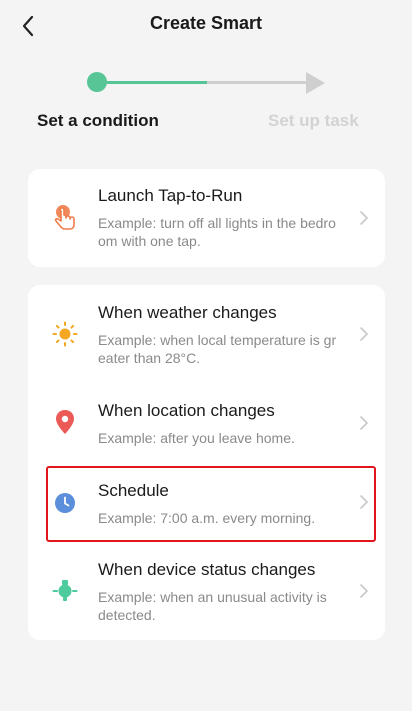 The height and width of the screenshot is (711, 412). I want to click on step-remaining-line, so click(257, 82).